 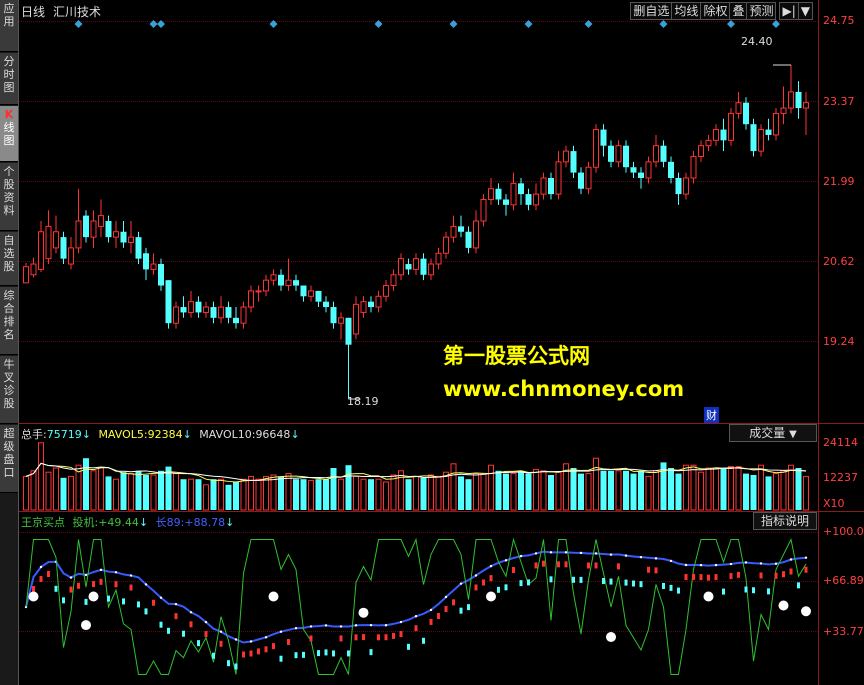 What do you see at coordinates (711, 415) in the screenshot?
I see `finance-badge: 财` at bounding box center [711, 415].